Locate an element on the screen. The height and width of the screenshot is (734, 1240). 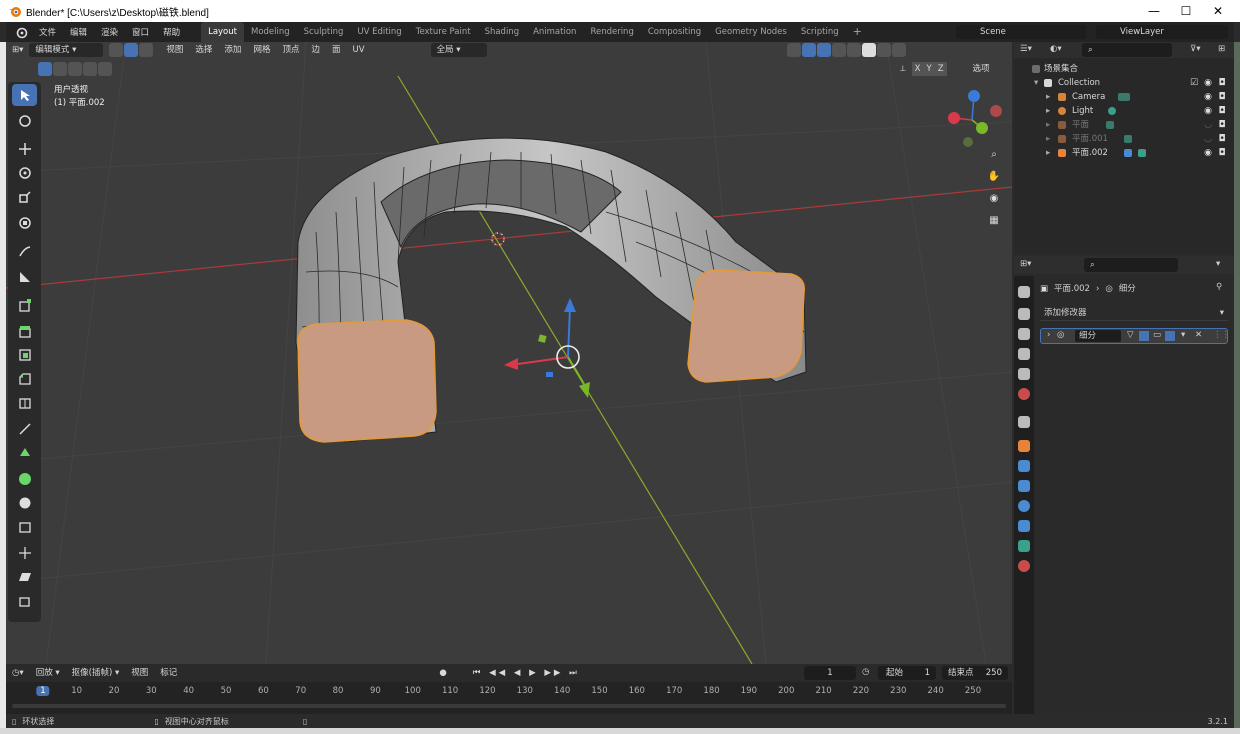
material-shading-icon is located at coordinates (883, 50).